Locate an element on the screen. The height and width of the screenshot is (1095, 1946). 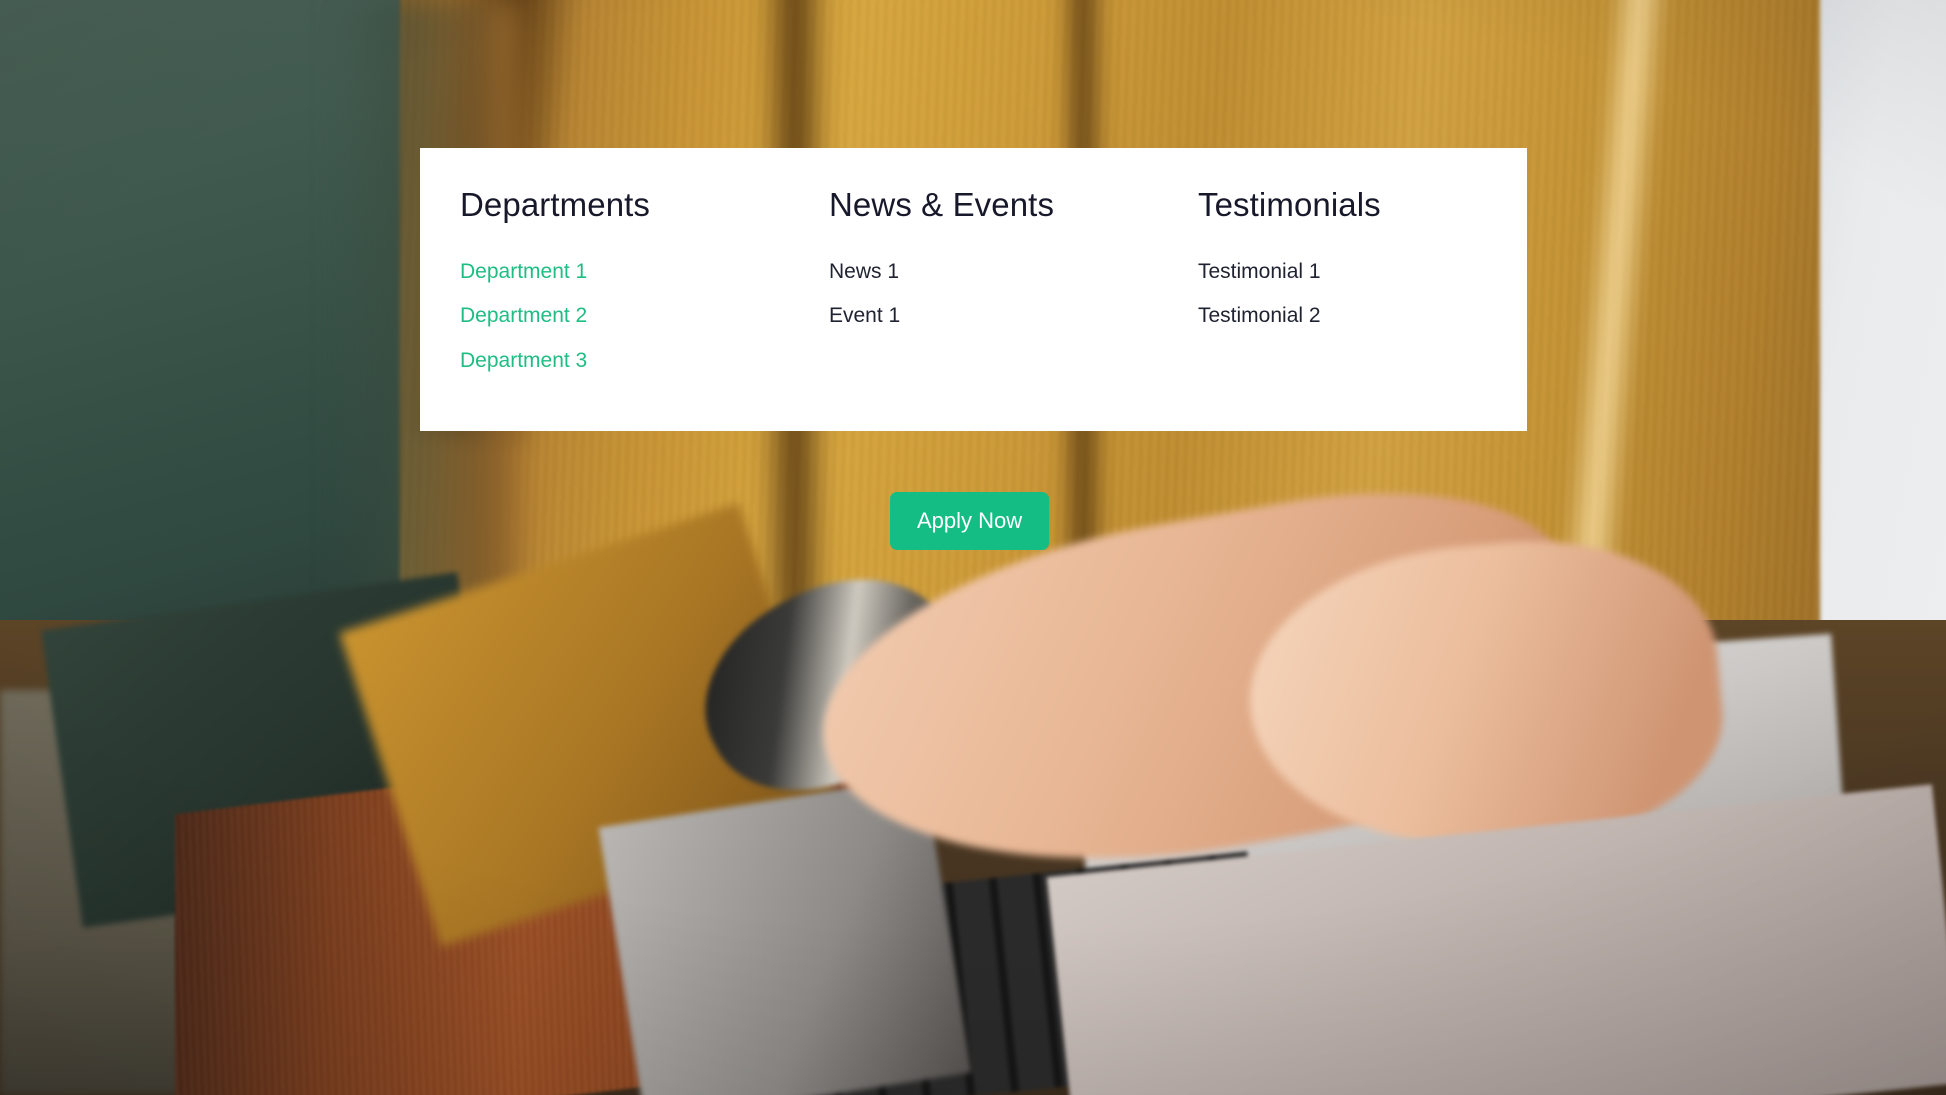
department-link-2: Department 2 is located at coordinates (523, 316).